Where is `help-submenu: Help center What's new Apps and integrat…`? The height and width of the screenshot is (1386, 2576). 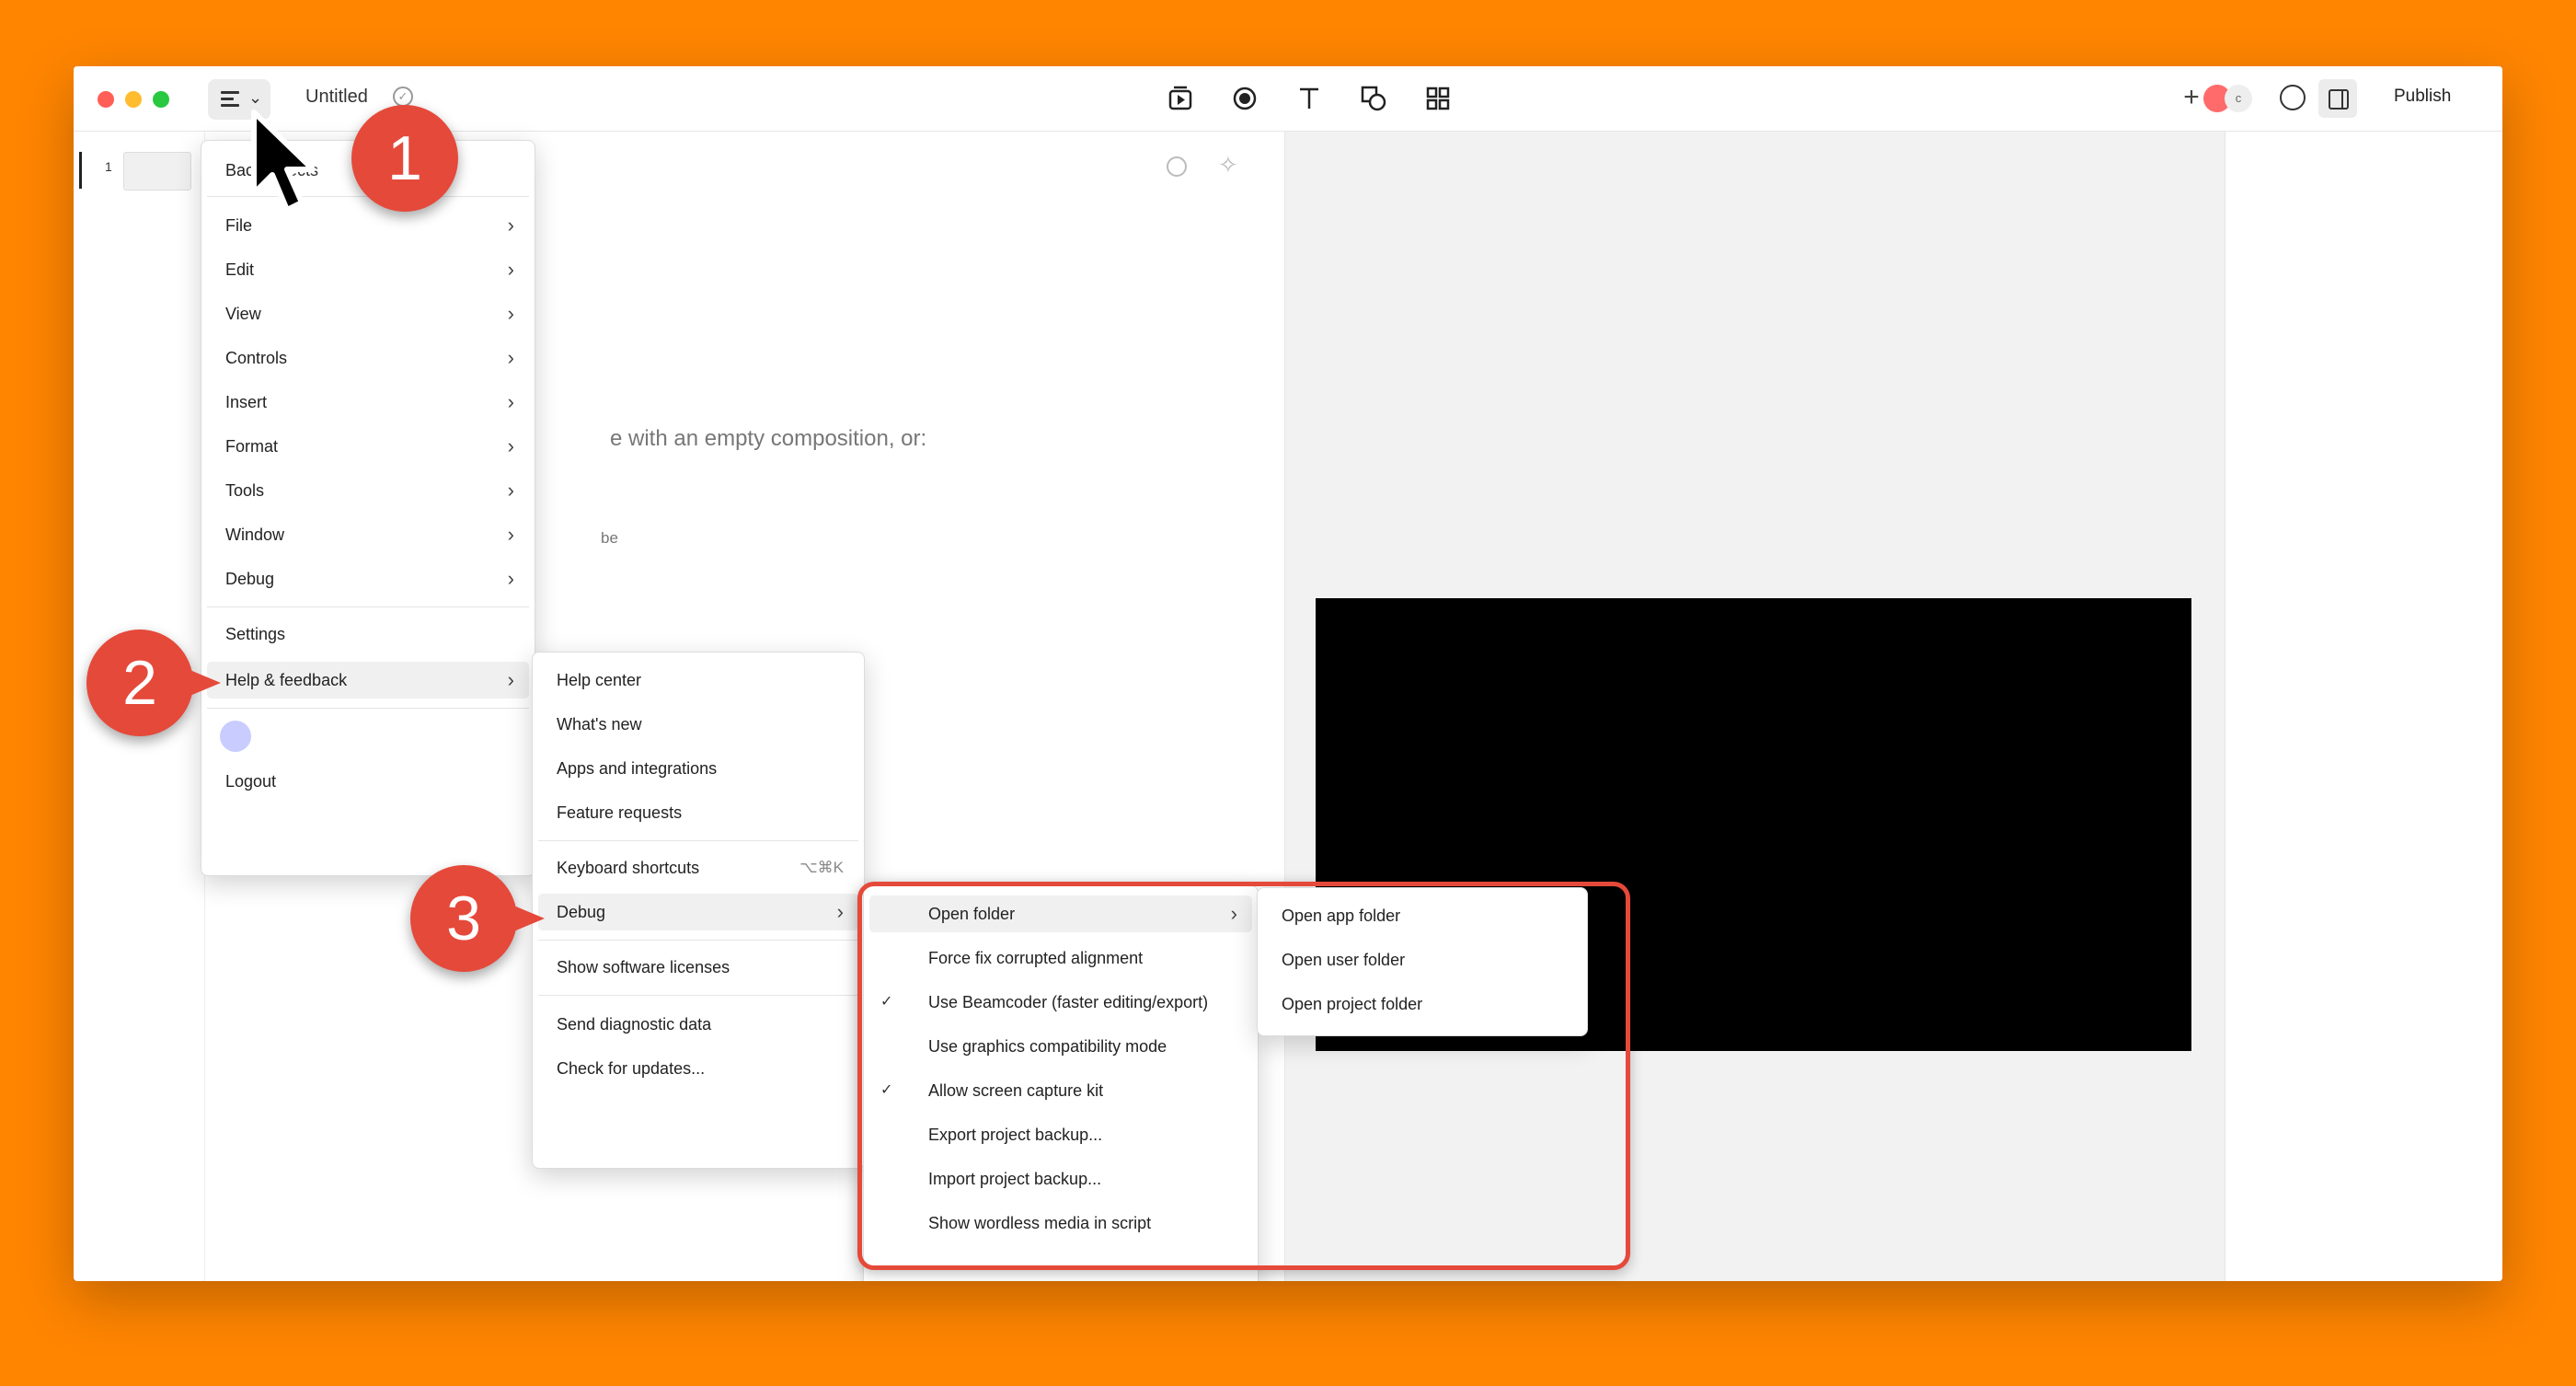 help-submenu: Help center What's new Apps and integrat… is located at coordinates (698, 910).